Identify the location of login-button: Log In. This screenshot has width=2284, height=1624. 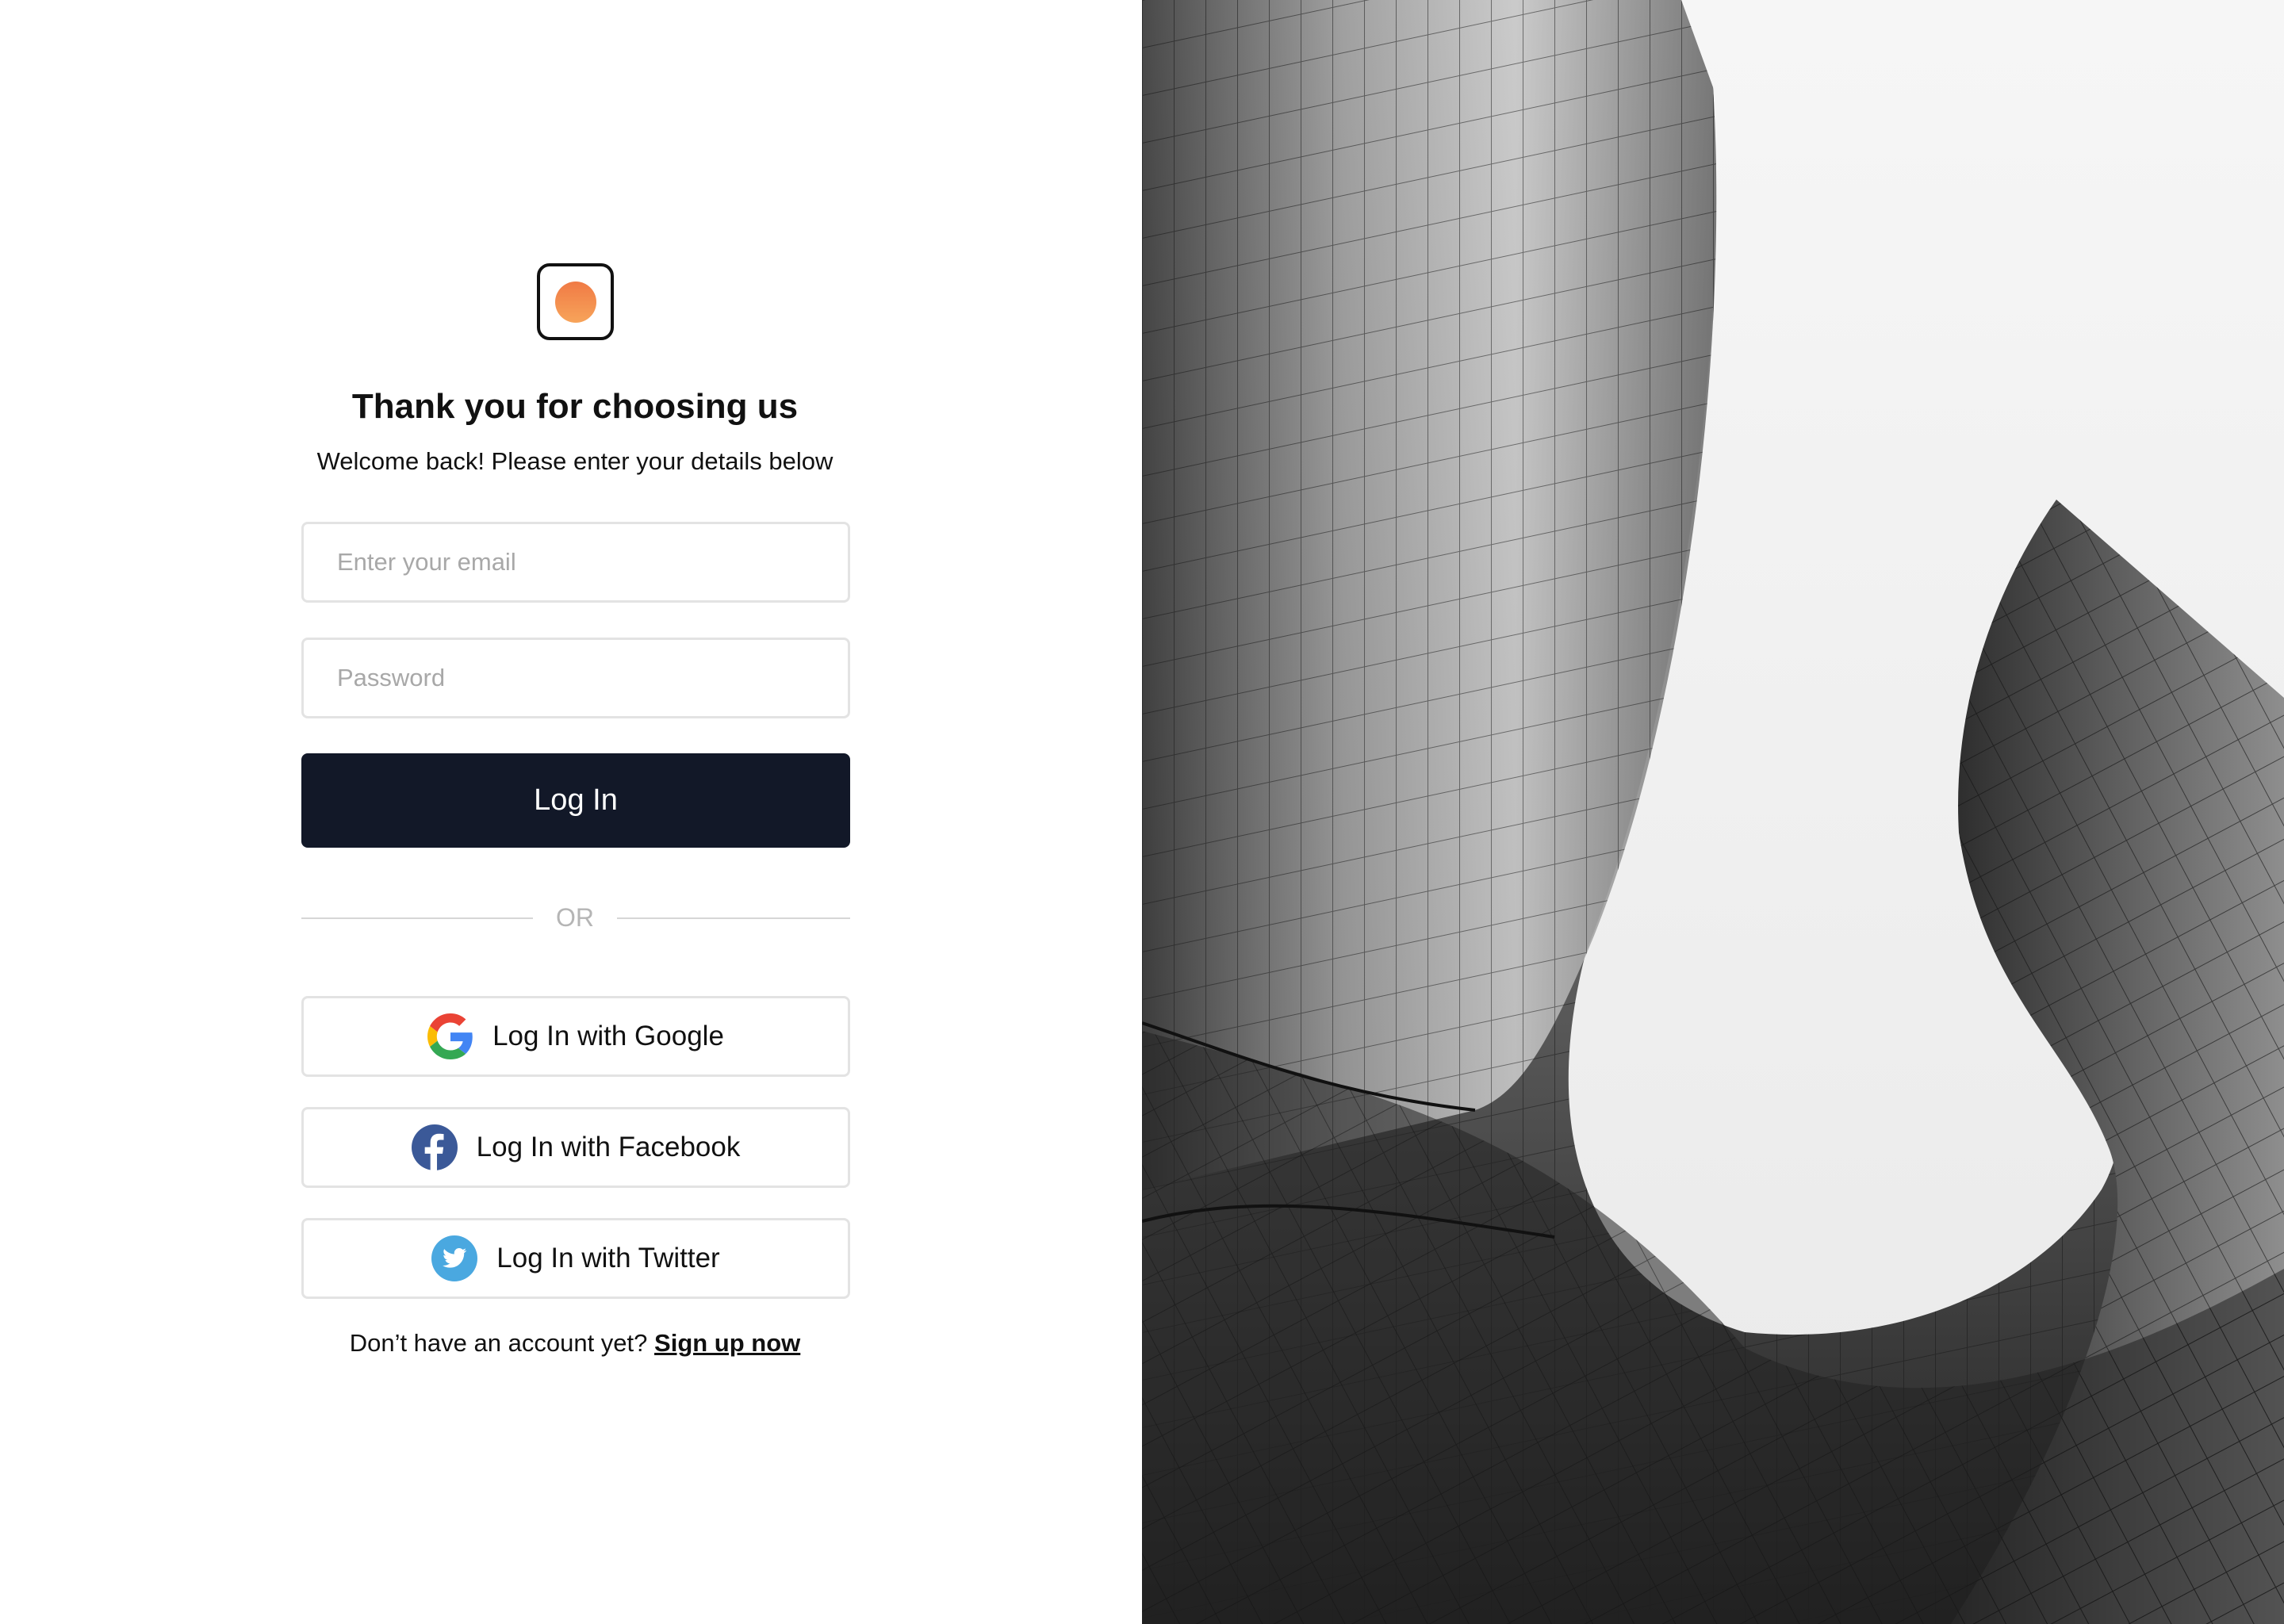
(575, 800).